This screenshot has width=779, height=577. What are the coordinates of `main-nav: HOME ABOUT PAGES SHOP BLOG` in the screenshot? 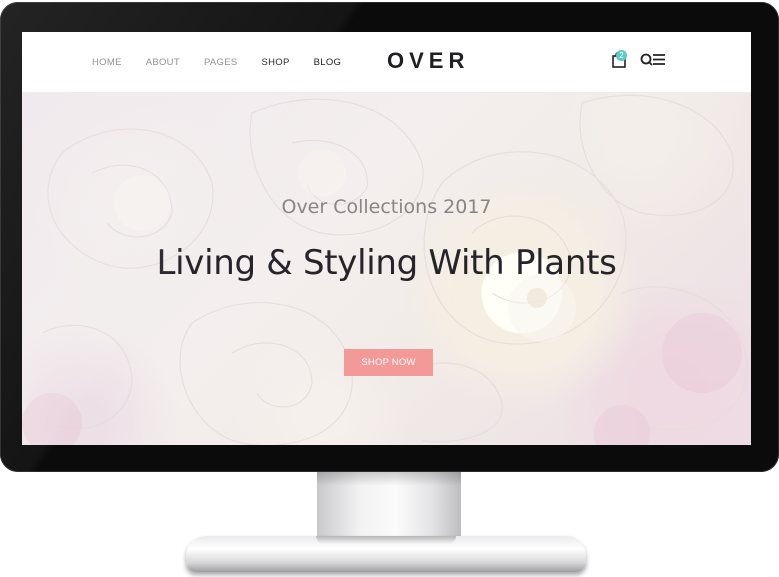 It's located at (228, 62).